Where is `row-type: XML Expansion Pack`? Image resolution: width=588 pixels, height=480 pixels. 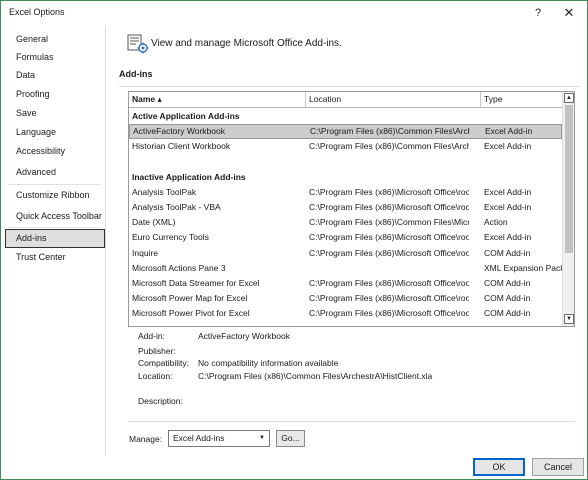 row-type: XML Expansion Pack is located at coordinates (523, 268).